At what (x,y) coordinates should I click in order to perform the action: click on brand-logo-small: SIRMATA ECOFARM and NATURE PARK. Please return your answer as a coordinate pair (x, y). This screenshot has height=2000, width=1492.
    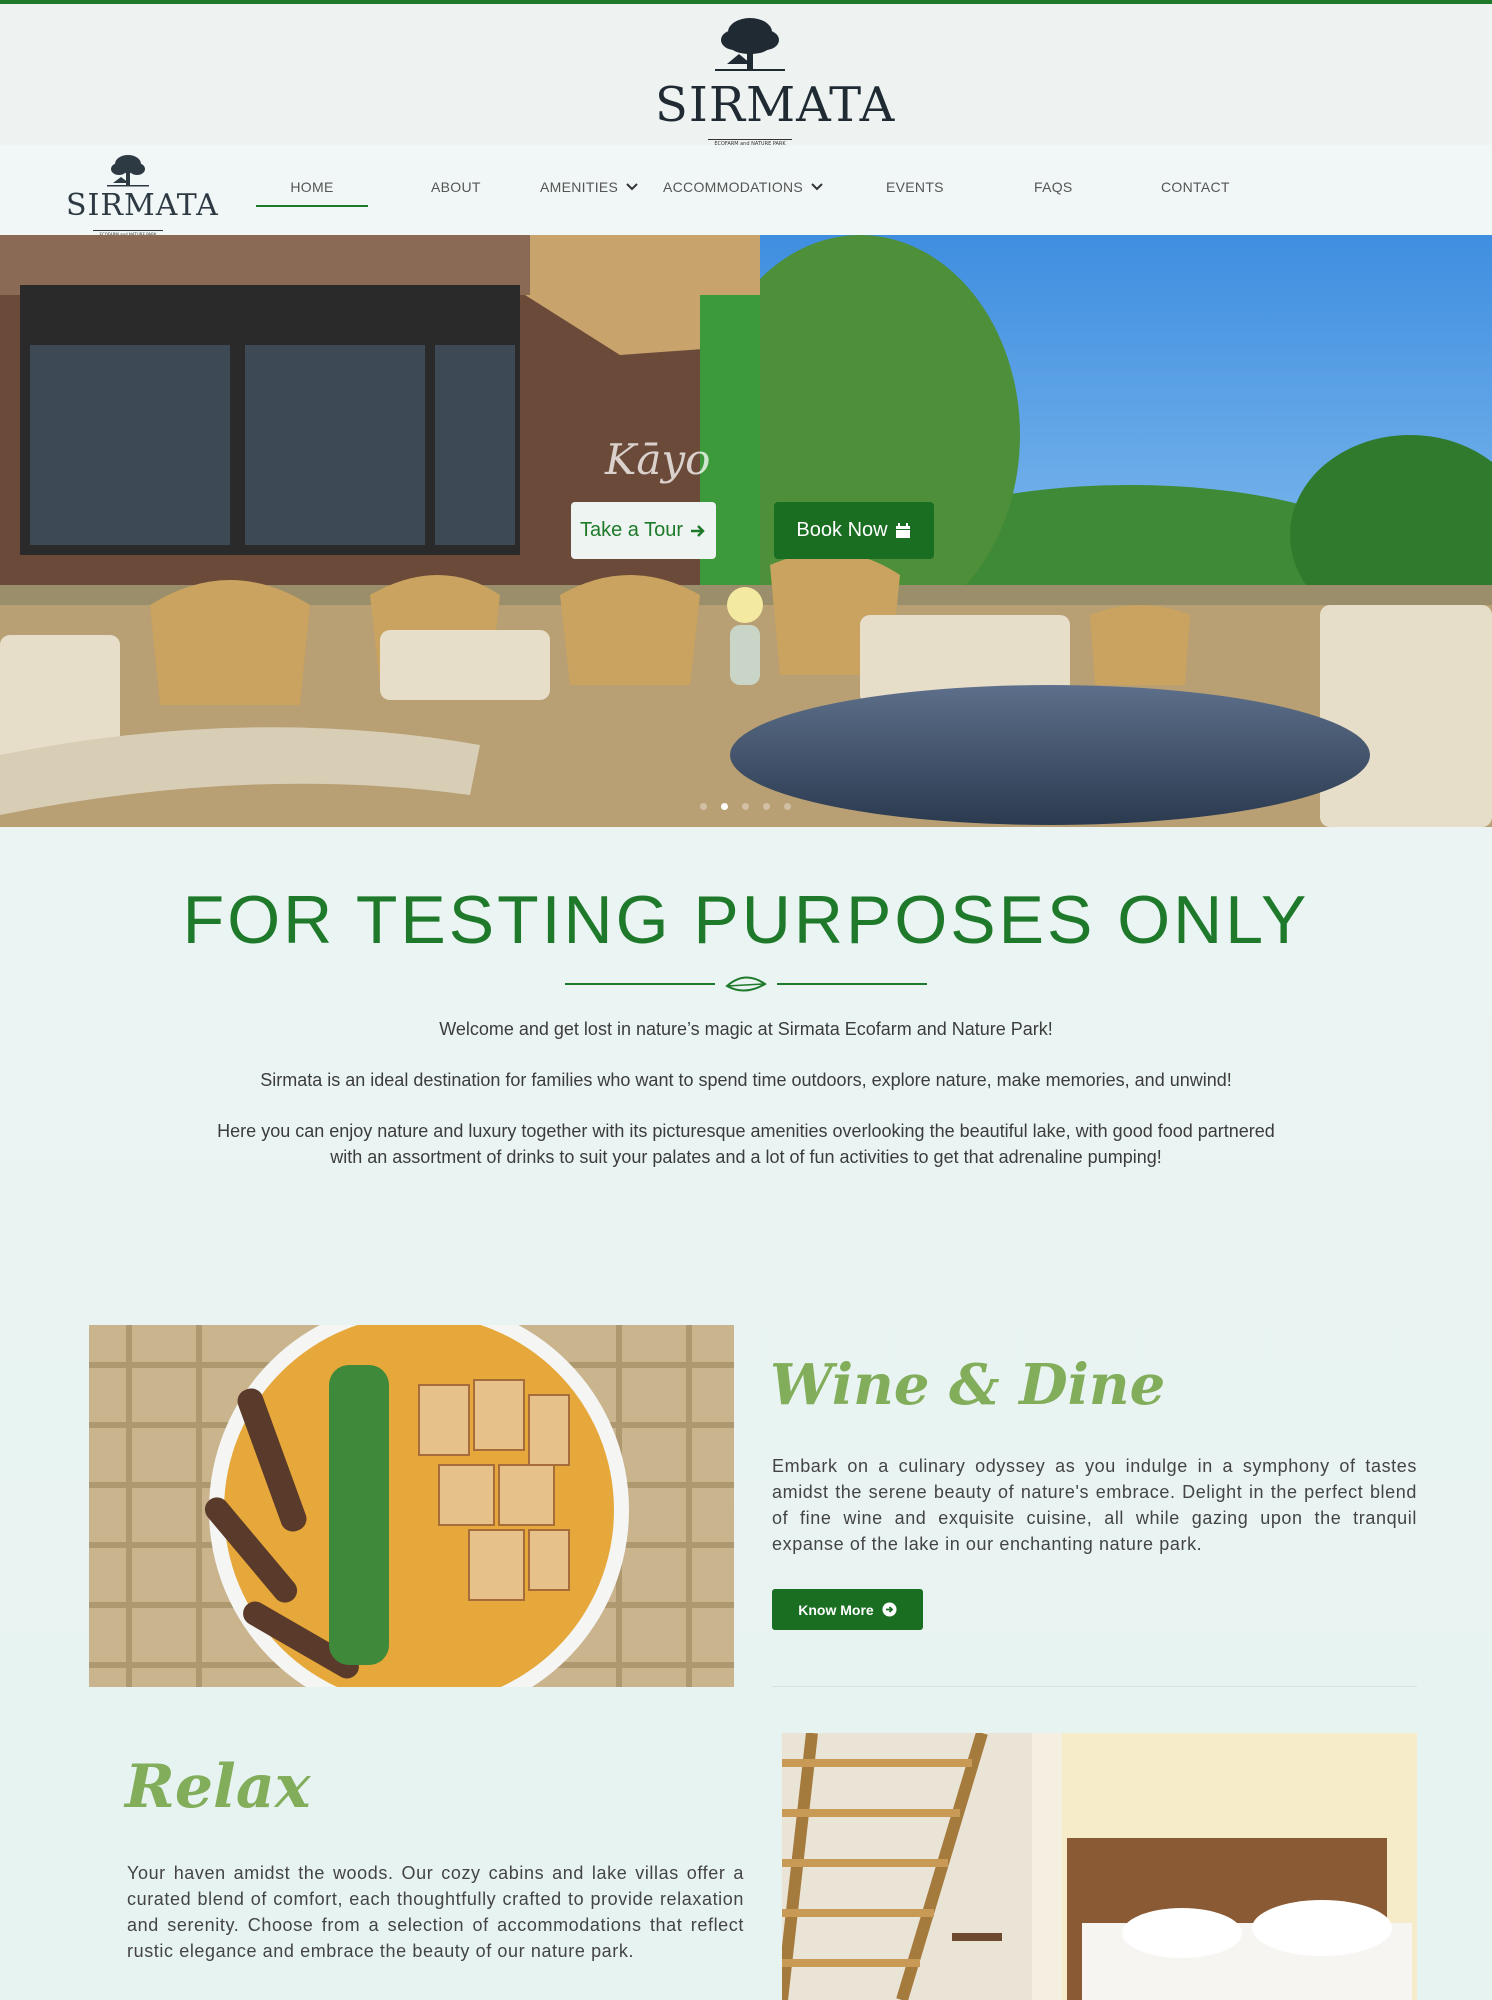
    Looking at the image, I should click on (142, 196).